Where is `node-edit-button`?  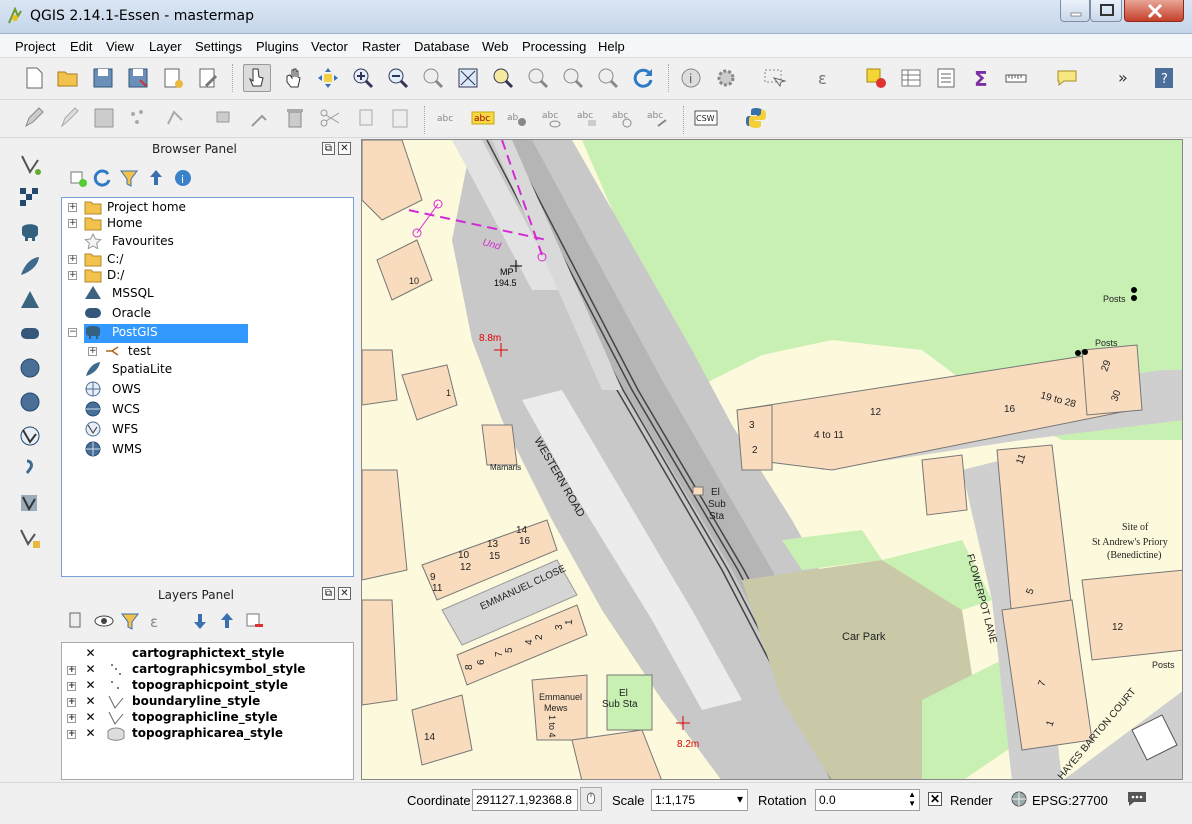 node-edit-button is located at coordinates (260, 118).